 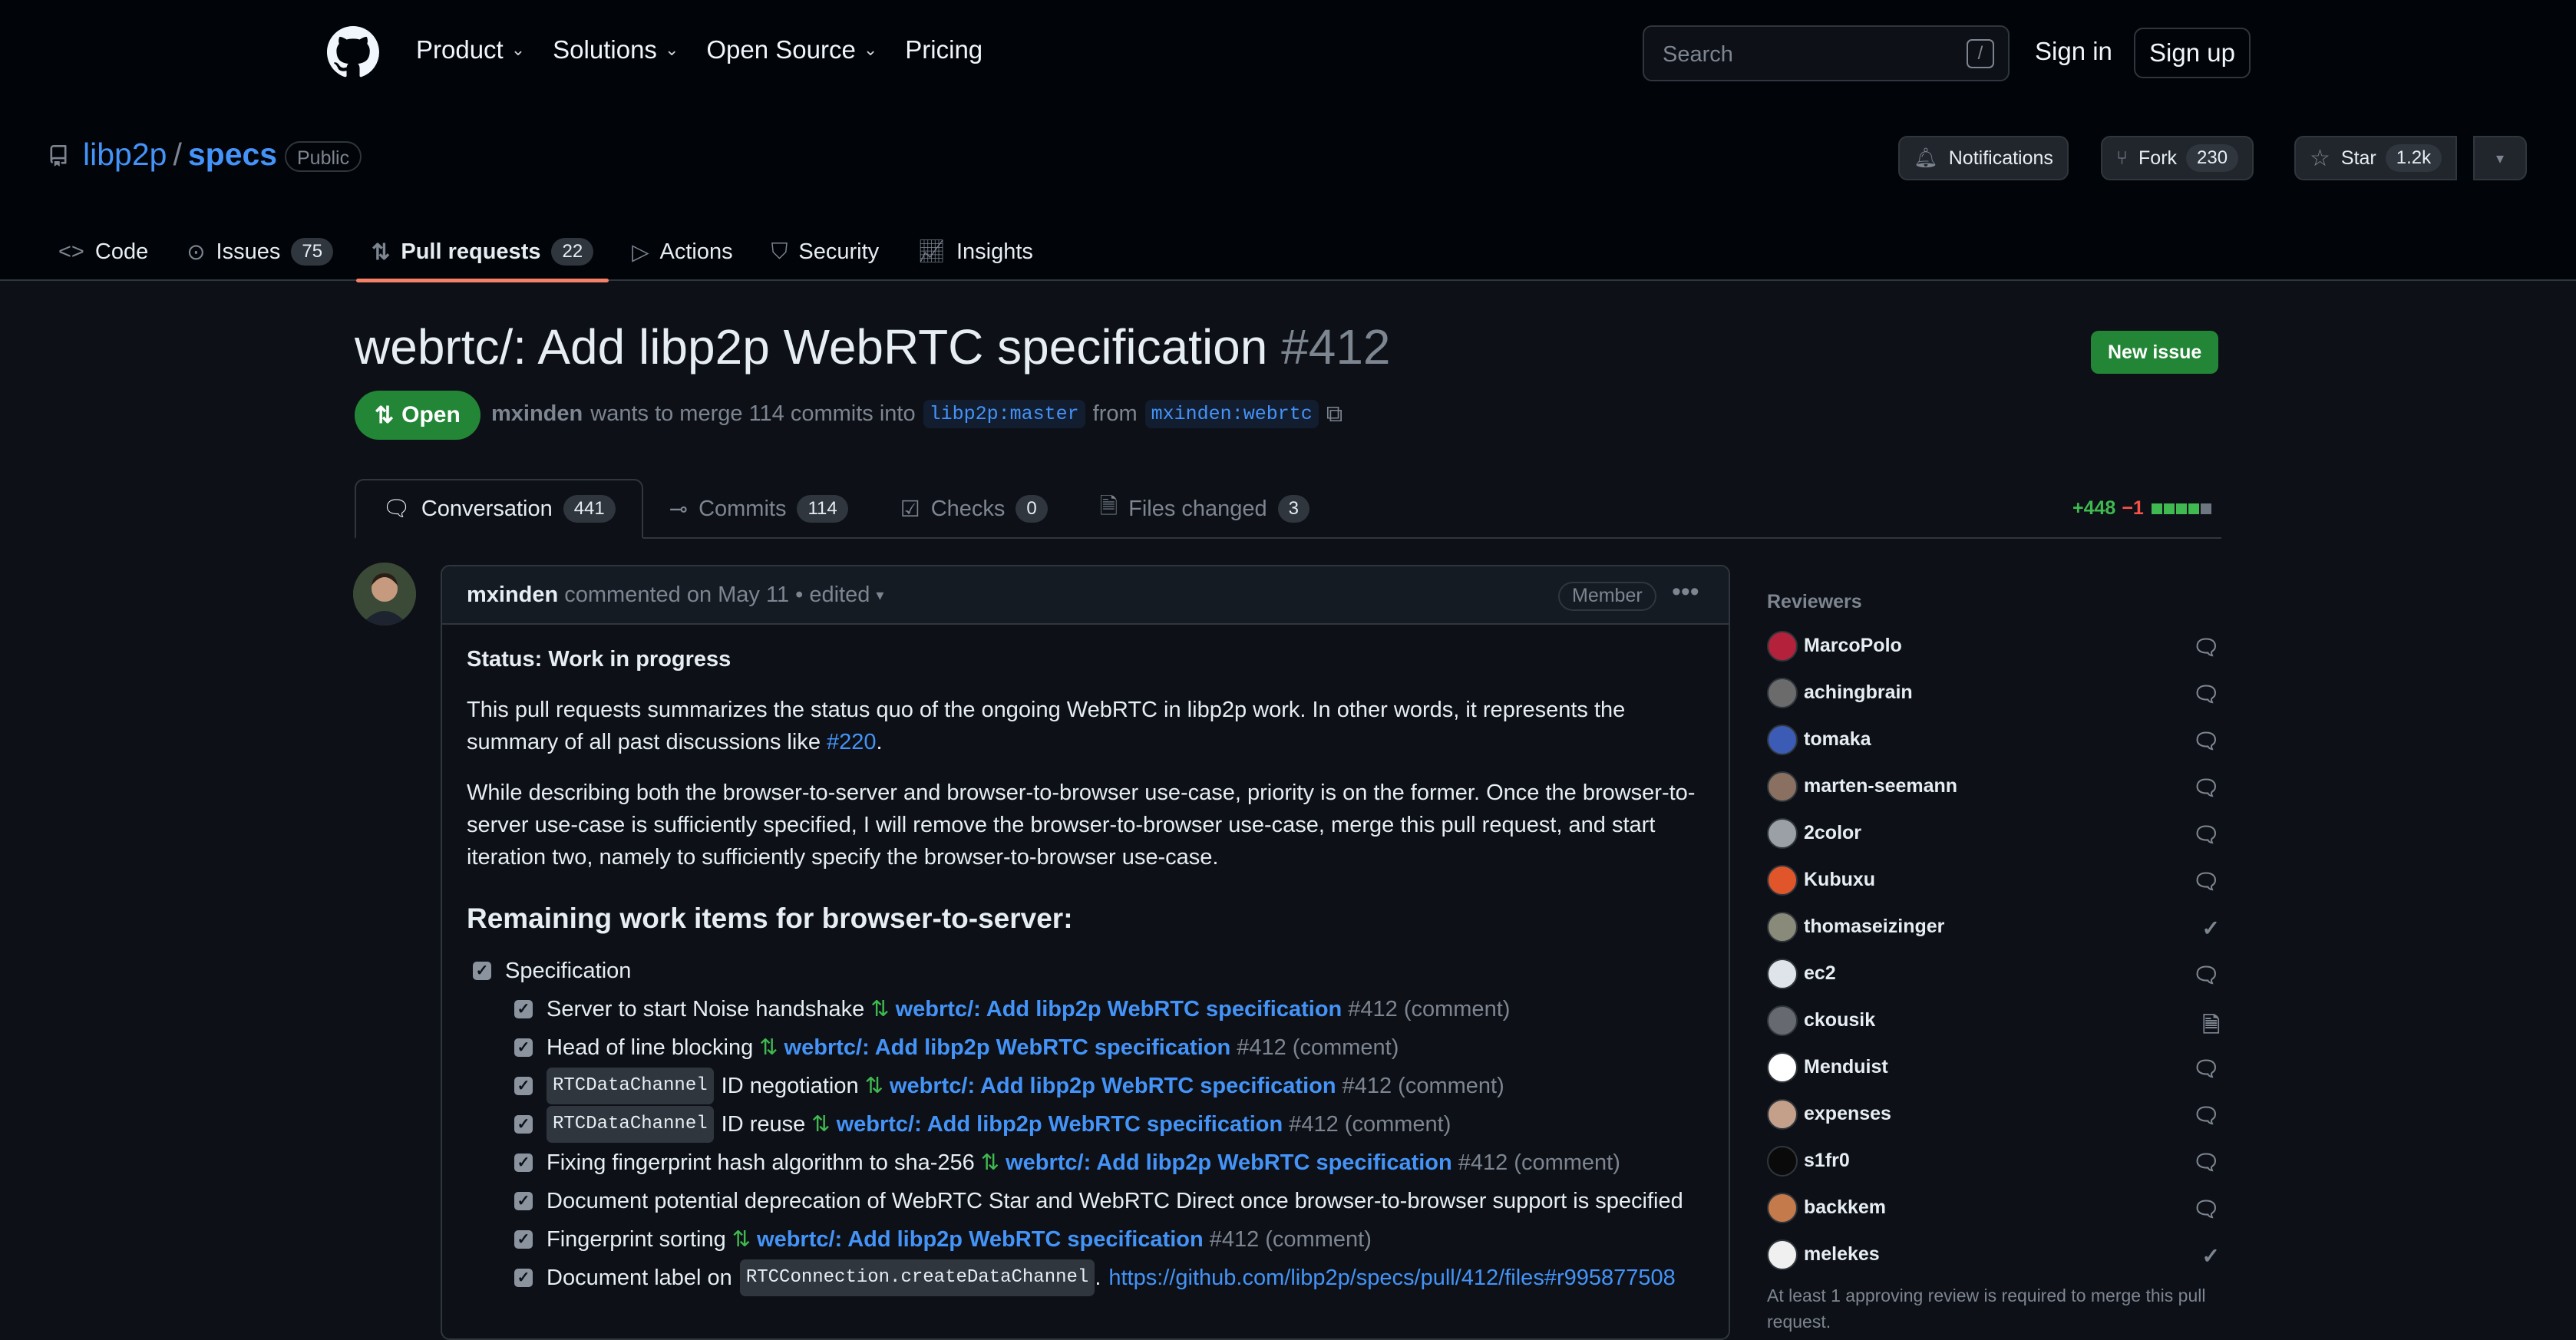 What do you see at coordinates (537, 414) in the screenshot?
I see `pr-author-link: mxinden` at bounding box center [537, 414].